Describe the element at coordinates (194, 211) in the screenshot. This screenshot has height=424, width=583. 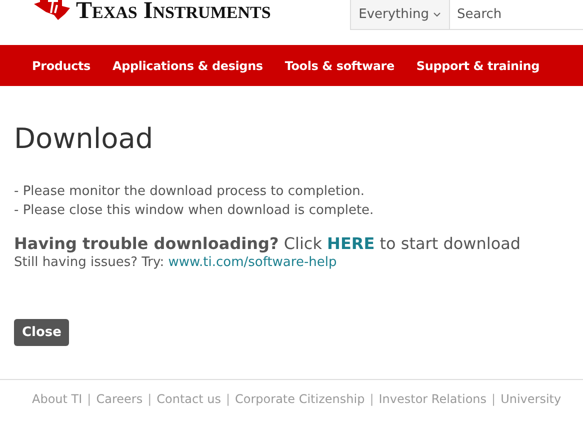
I see `instruction-text: - Please close this window when download is complete.` at that location.